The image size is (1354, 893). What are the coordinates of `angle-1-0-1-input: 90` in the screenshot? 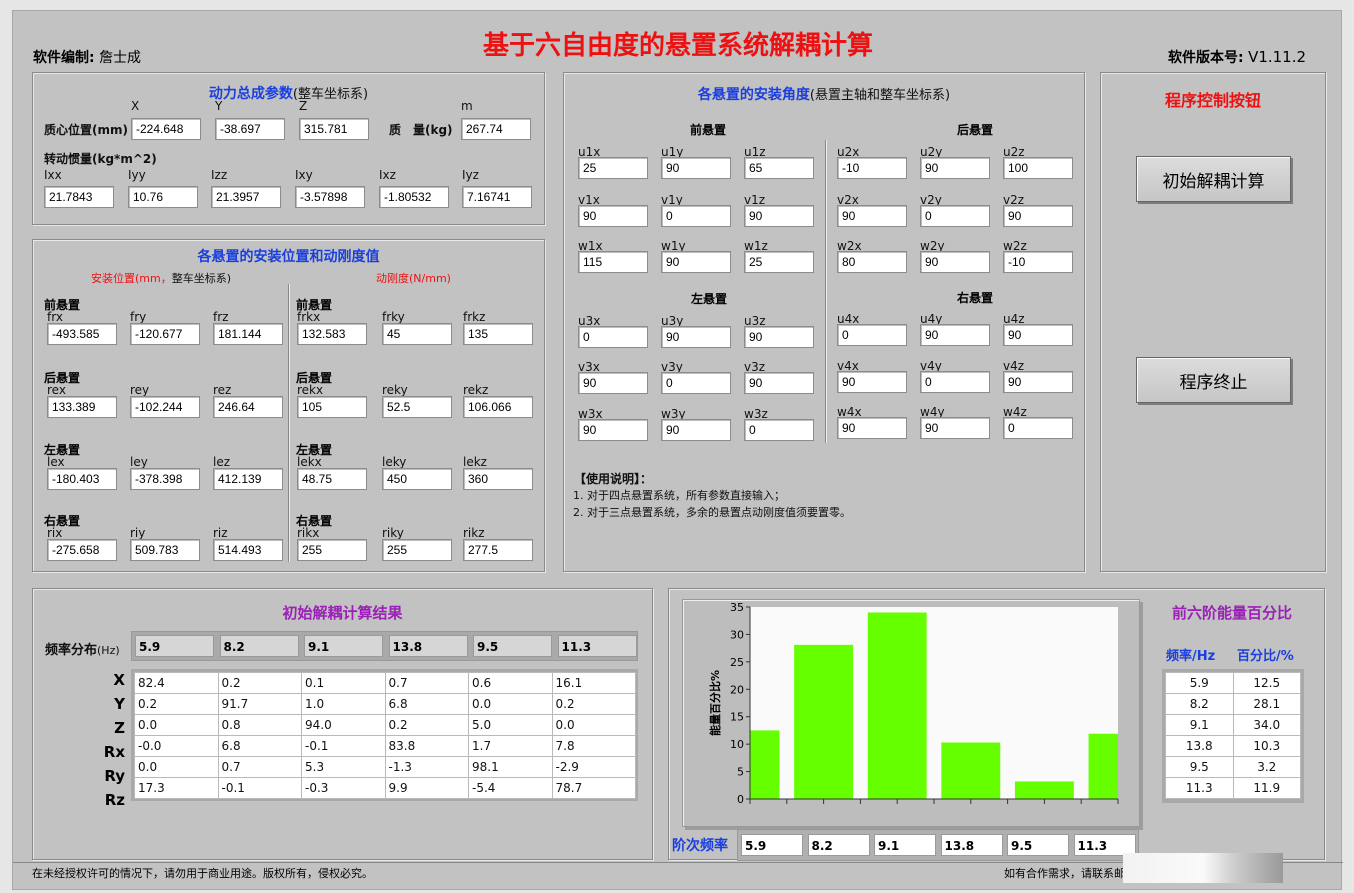 It's located at (955, 168).